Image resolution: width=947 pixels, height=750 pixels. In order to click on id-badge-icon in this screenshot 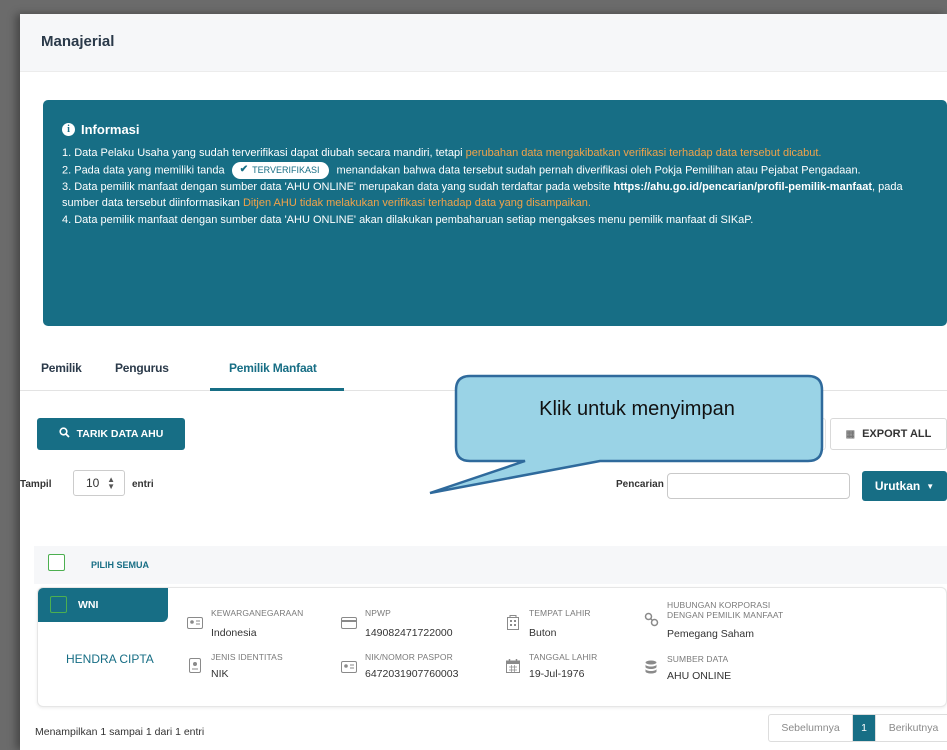, I will do `click(195, 665)`.